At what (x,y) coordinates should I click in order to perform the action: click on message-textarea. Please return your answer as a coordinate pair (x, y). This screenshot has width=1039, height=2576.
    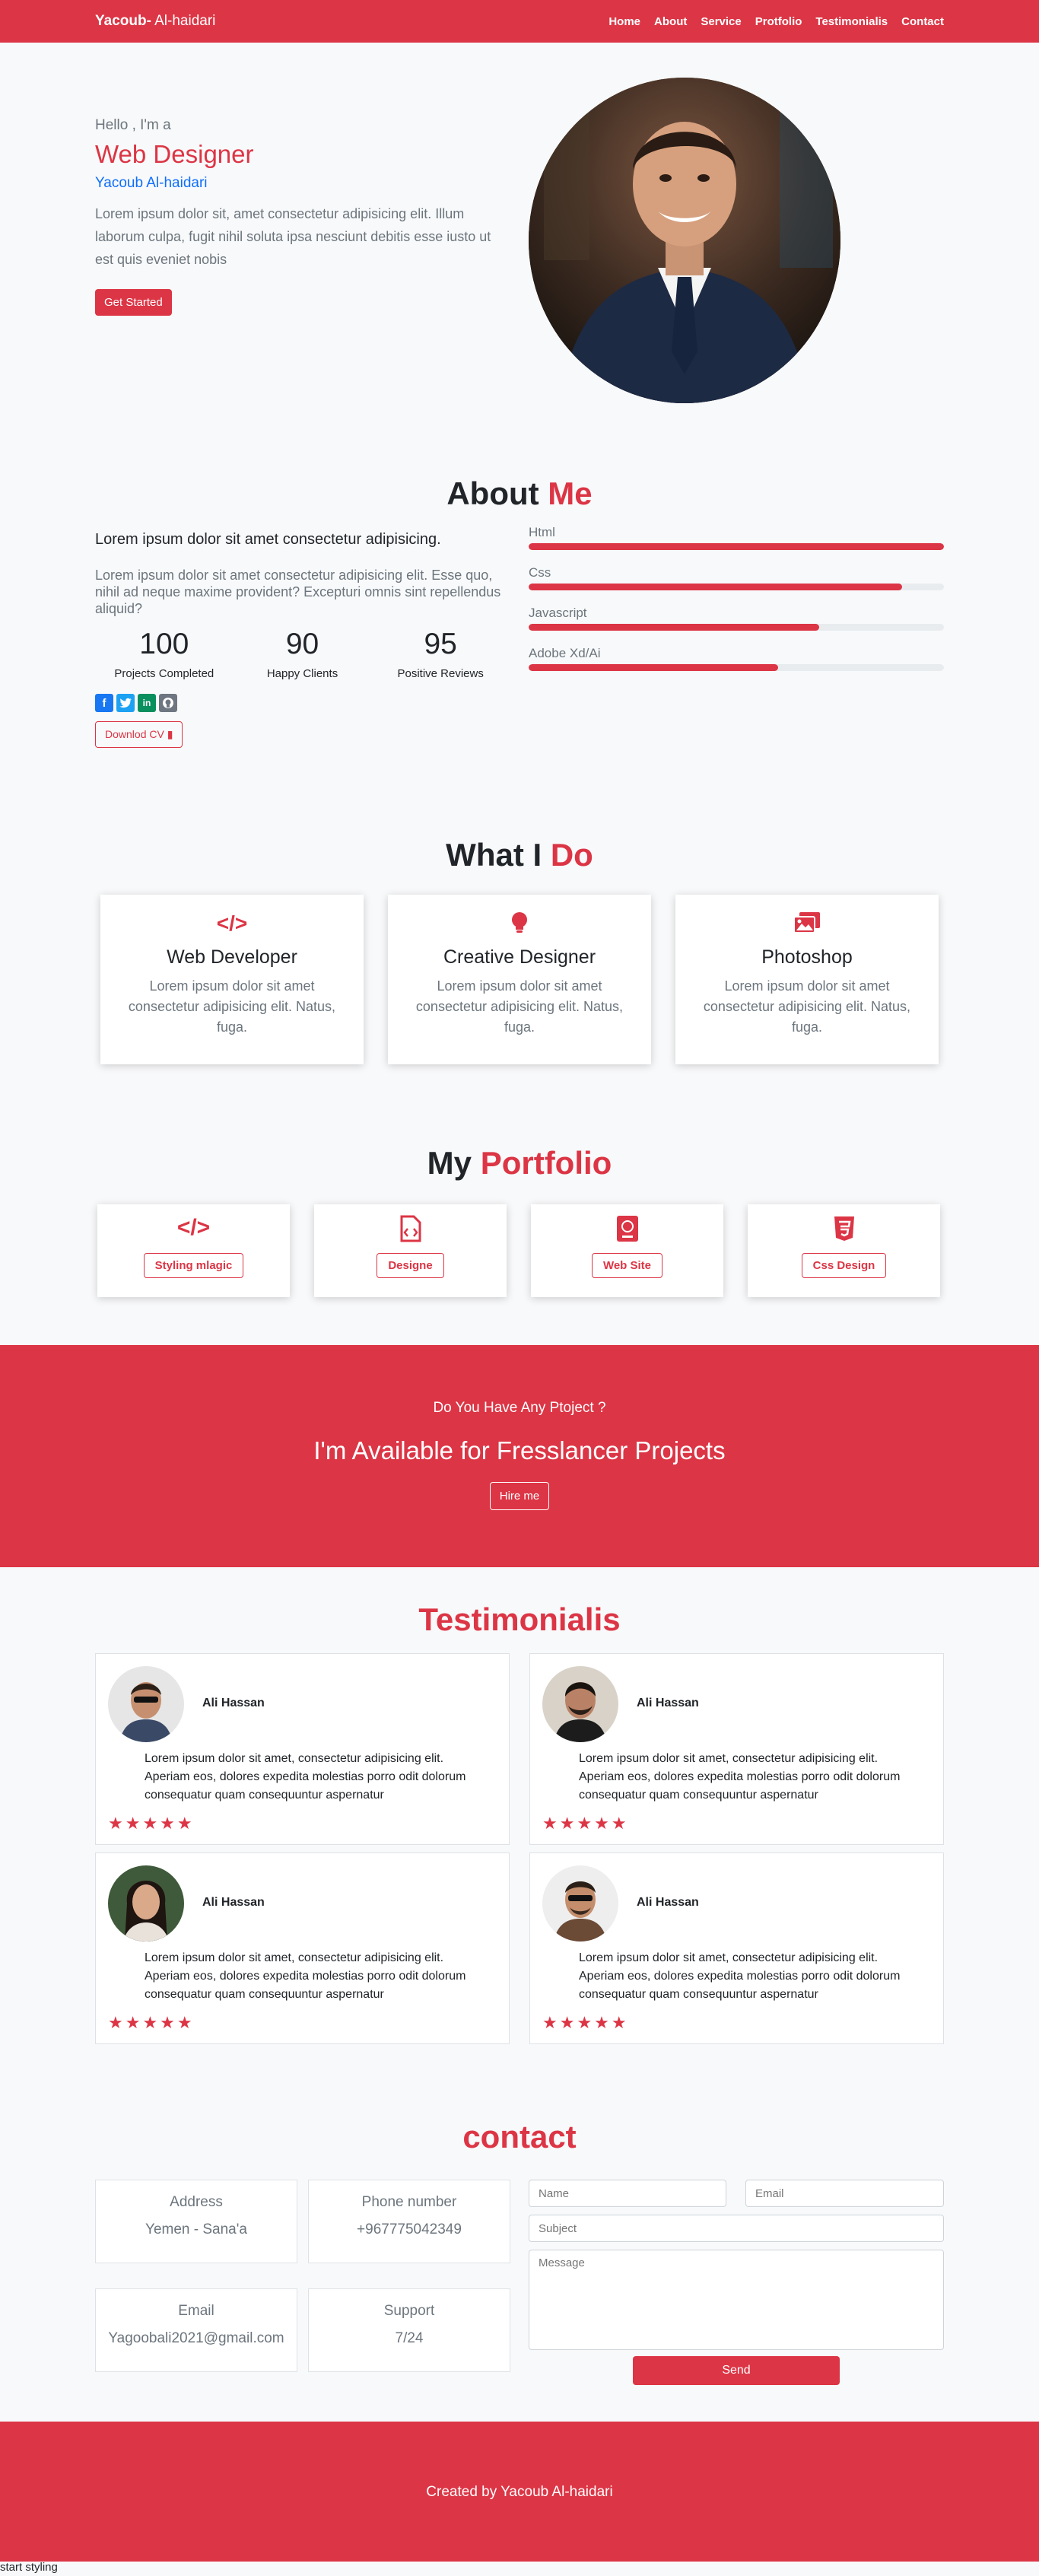
    Looking at the image, I should click on (736, 2300).